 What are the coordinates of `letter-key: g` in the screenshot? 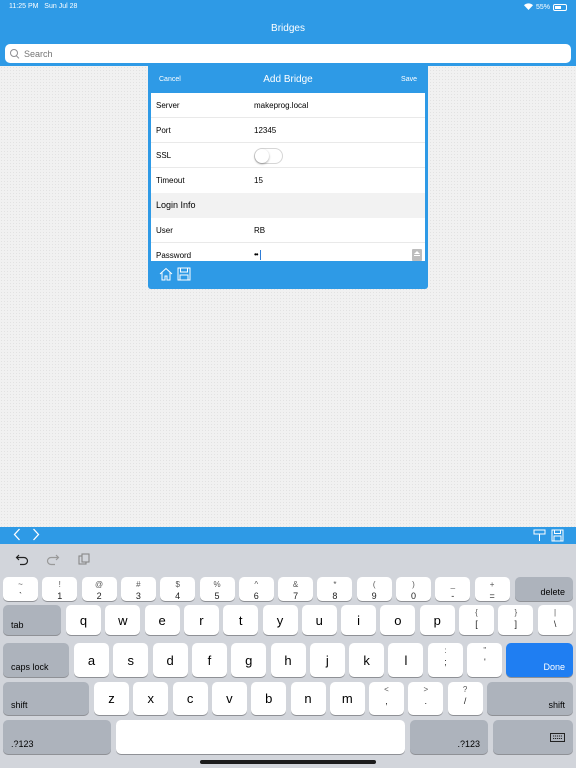 It's located at (249, 660).